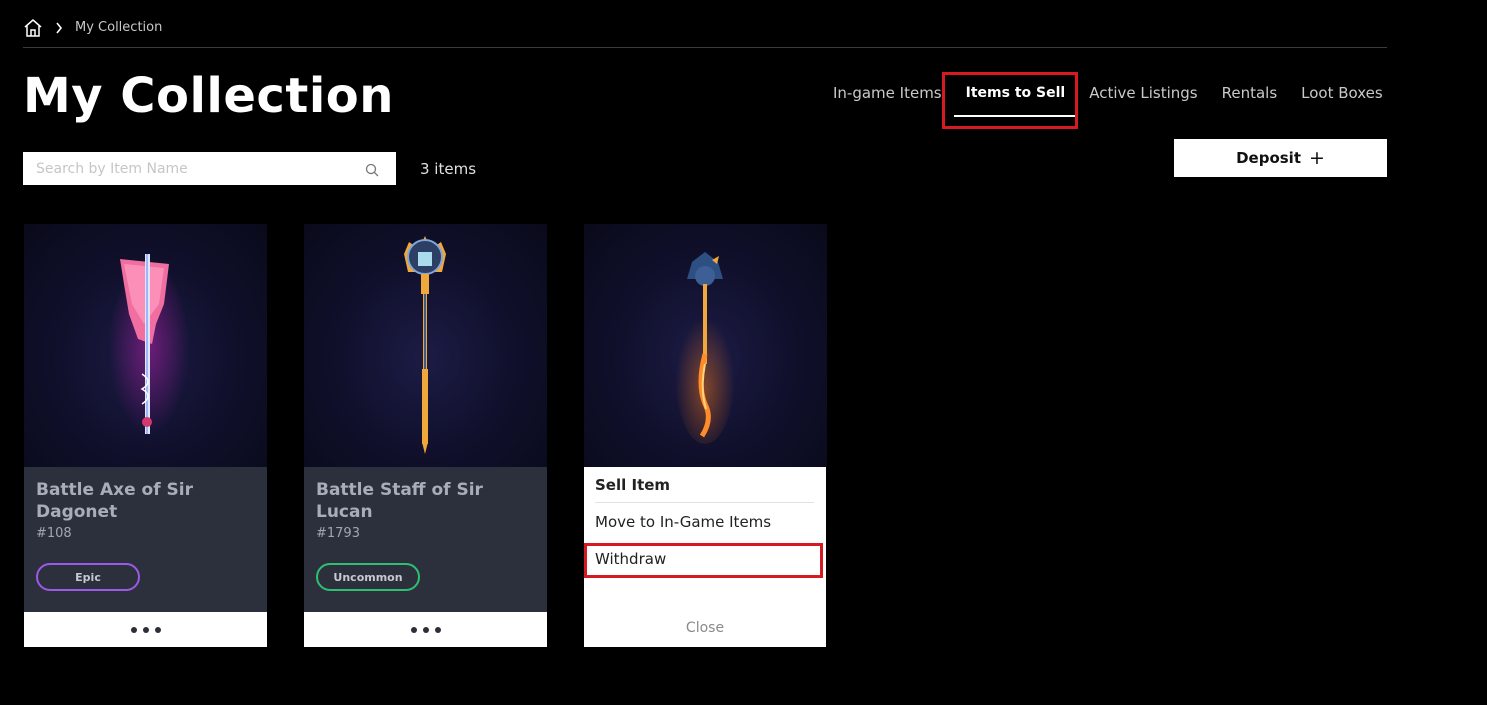  I want to click on breadcrumb: My Collection, so click(705, 33).